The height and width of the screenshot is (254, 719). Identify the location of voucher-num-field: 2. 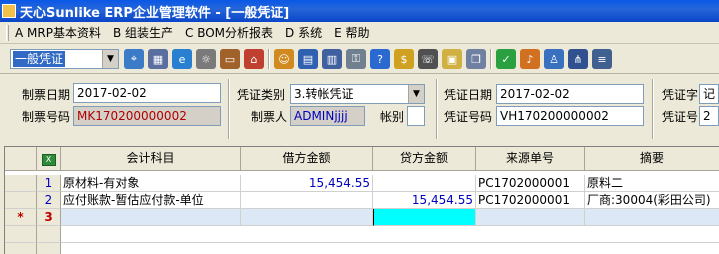
(709, 116).